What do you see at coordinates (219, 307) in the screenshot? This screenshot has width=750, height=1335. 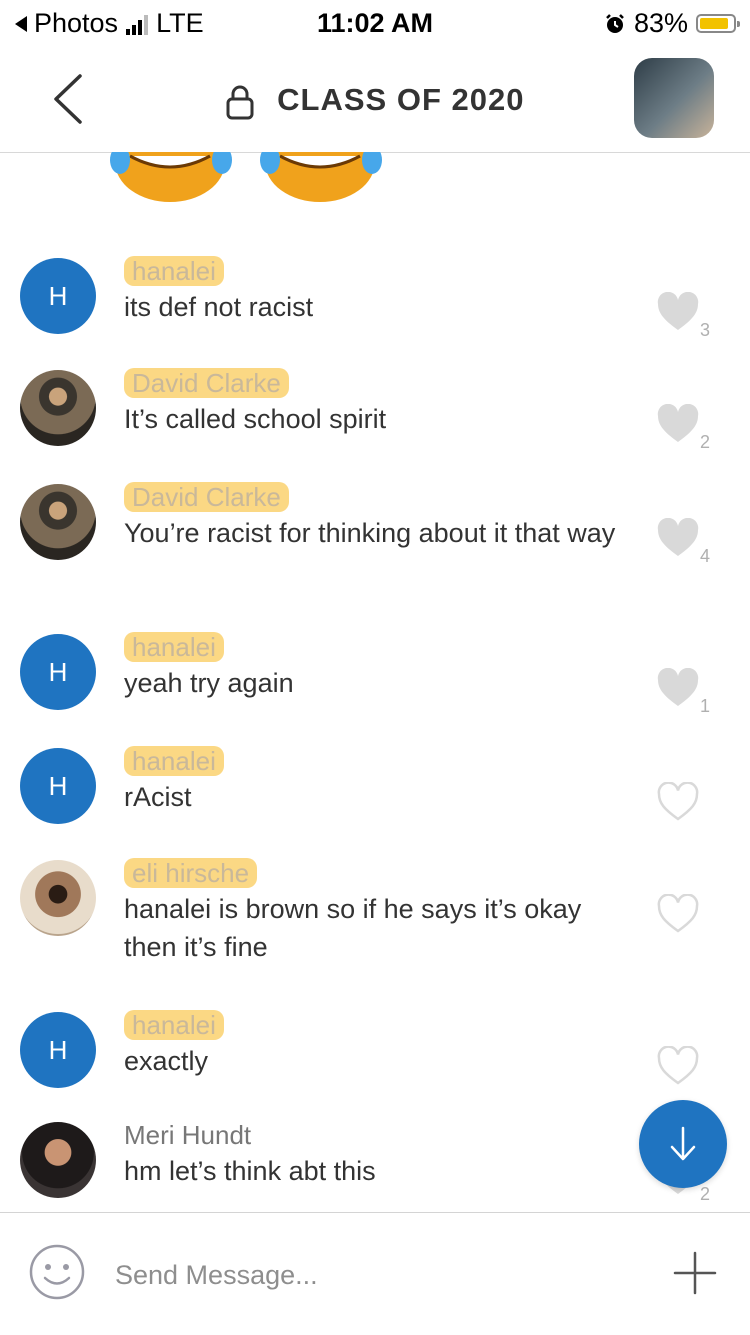 I see `message-text: its def not racist` at bounding box center [219, 307].